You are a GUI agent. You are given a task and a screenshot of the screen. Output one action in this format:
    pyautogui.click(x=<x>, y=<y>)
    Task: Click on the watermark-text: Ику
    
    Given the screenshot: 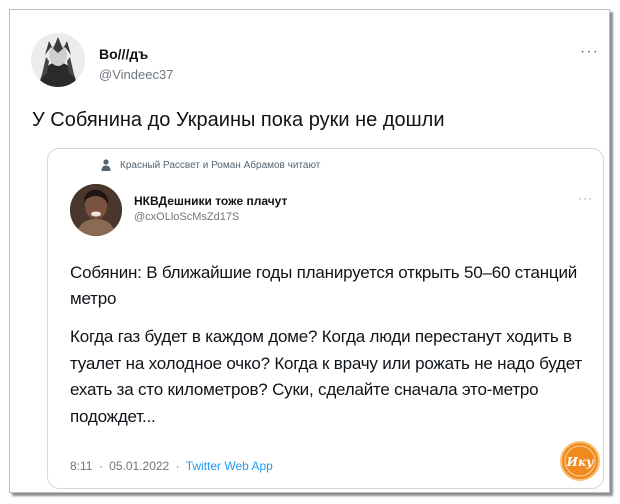 What is the action you would take?
    pyautogui.click(x=580, y=462)
    